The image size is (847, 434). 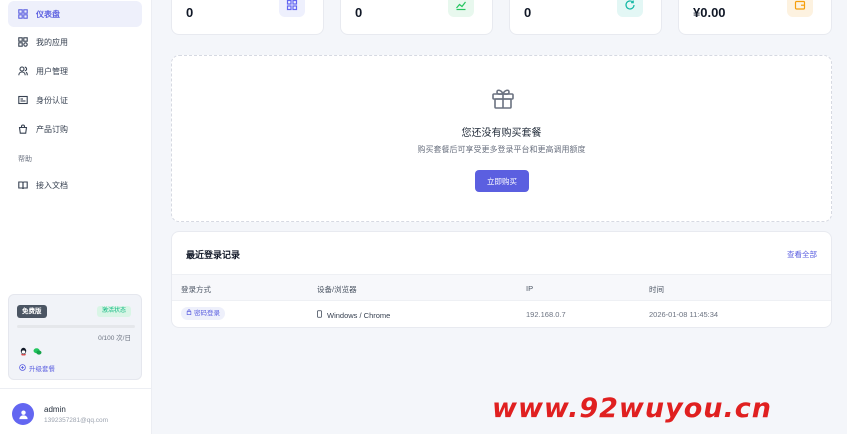 What do you see at coordinates (632, 408) in the screenshot?
I see `watermark: www.92wuyou.cn` at bounding box center [632, 408].